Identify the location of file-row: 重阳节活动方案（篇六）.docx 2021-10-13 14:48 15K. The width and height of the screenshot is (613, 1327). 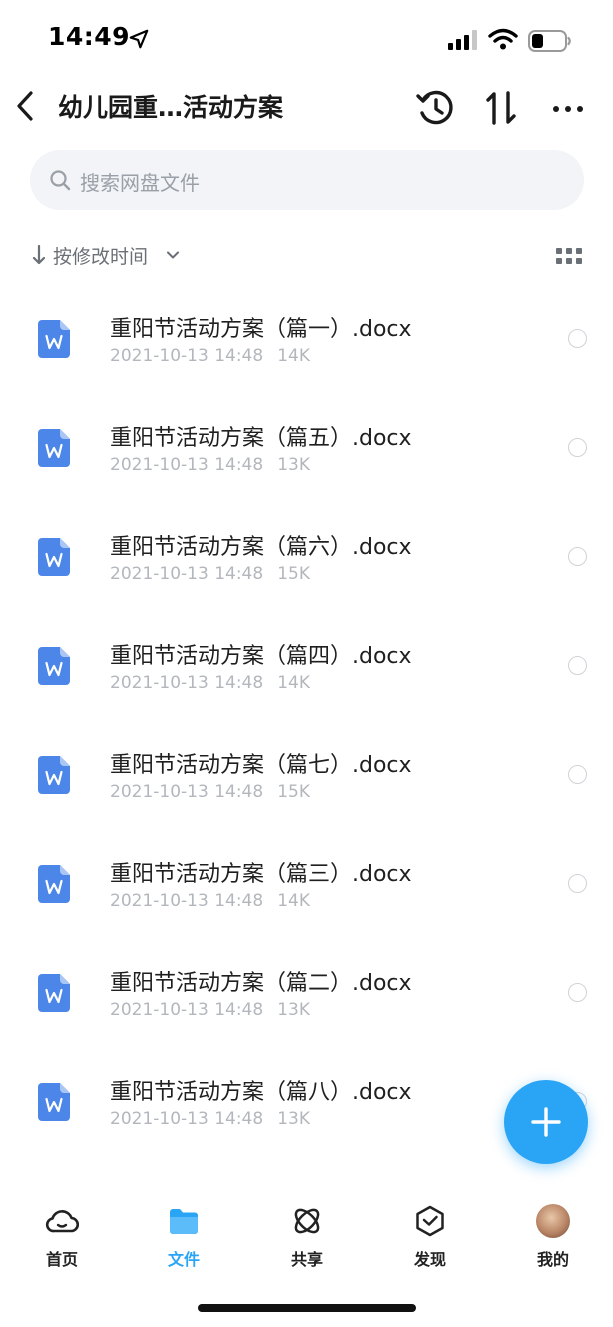
(306, 557).